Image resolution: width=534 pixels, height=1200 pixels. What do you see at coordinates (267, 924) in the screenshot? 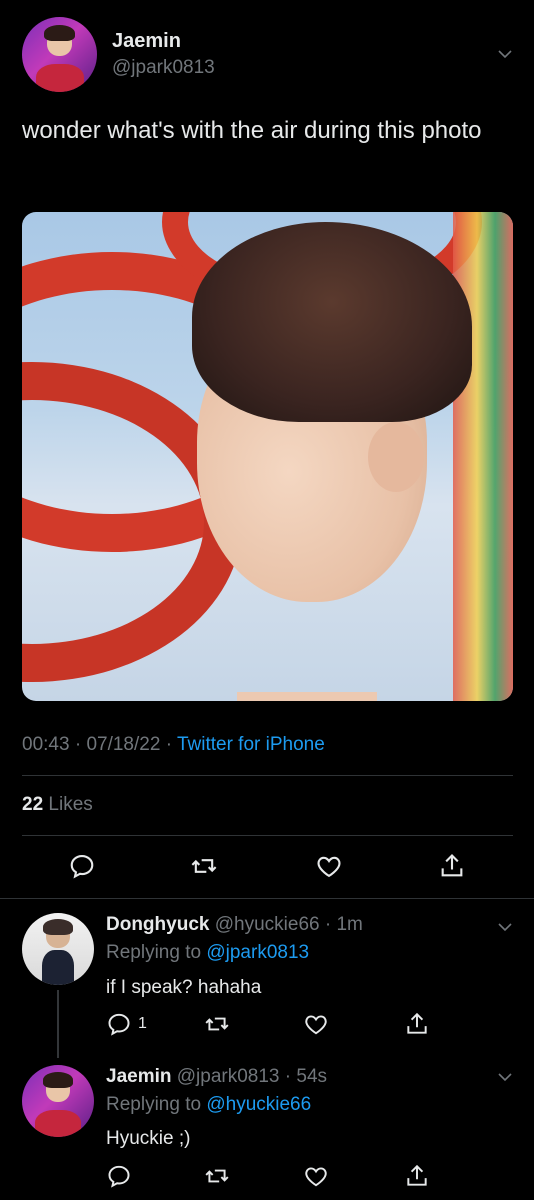
I see `reply-author-handle: @hyuckie66` at bounding box center [267, 924].